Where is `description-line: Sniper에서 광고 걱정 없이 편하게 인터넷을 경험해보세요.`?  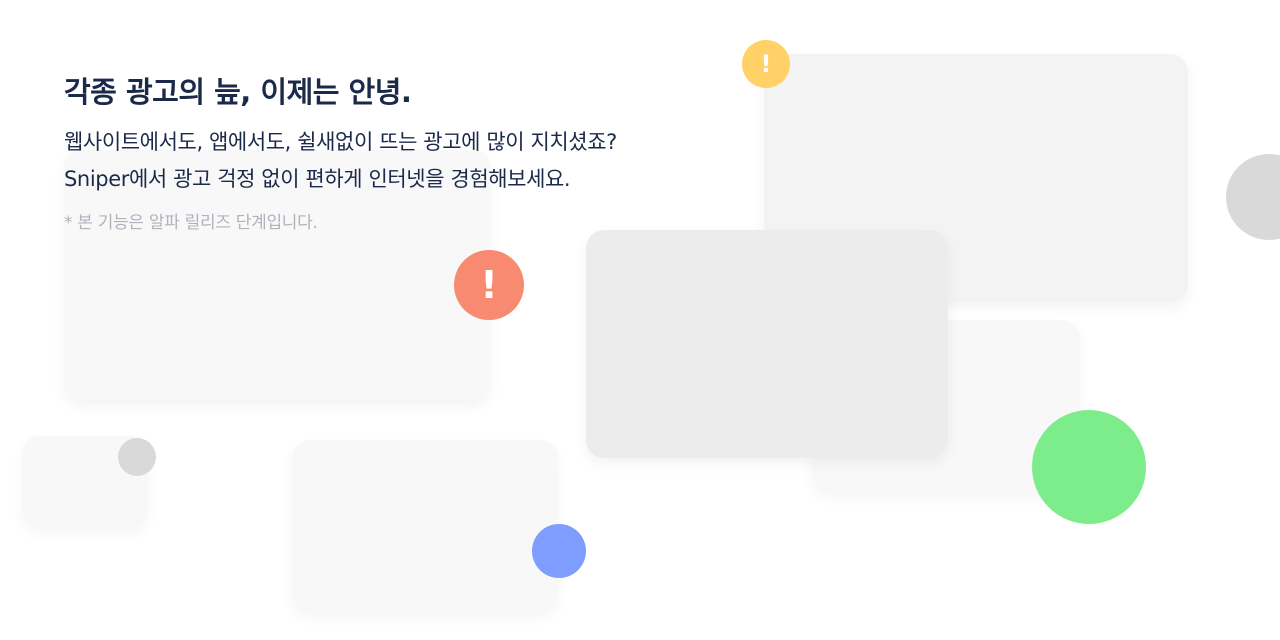
description-line: Sniper에서 광고 걱정 없이 편하게 인터넷을 경험해보세요. is located at coordinates (317, 179).